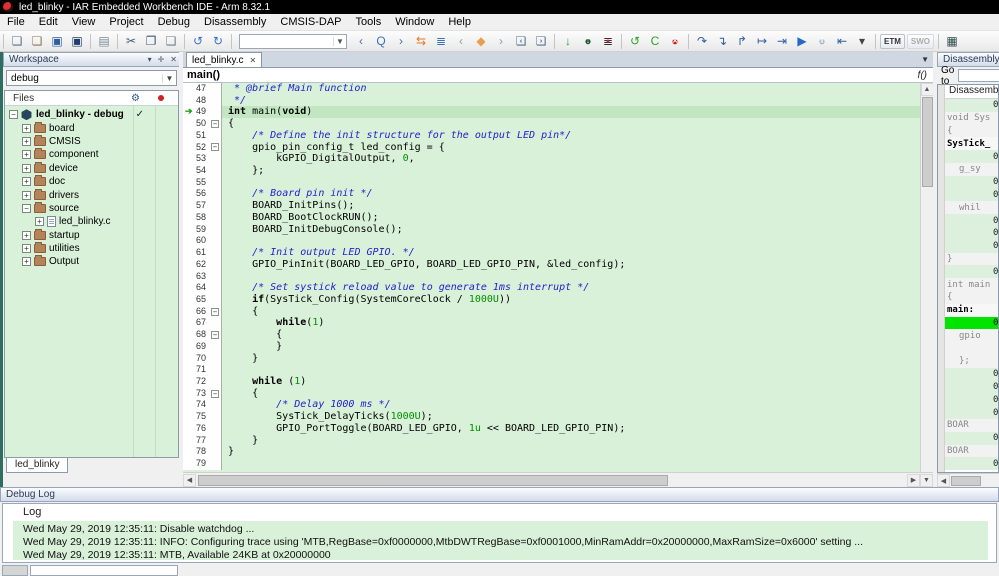 The height and width of the screenshot is (576, 999). What do you see at coordinates (568, 41) in the screenshot?
I see `download-icon: ↓` at bounding box center [568, 41].